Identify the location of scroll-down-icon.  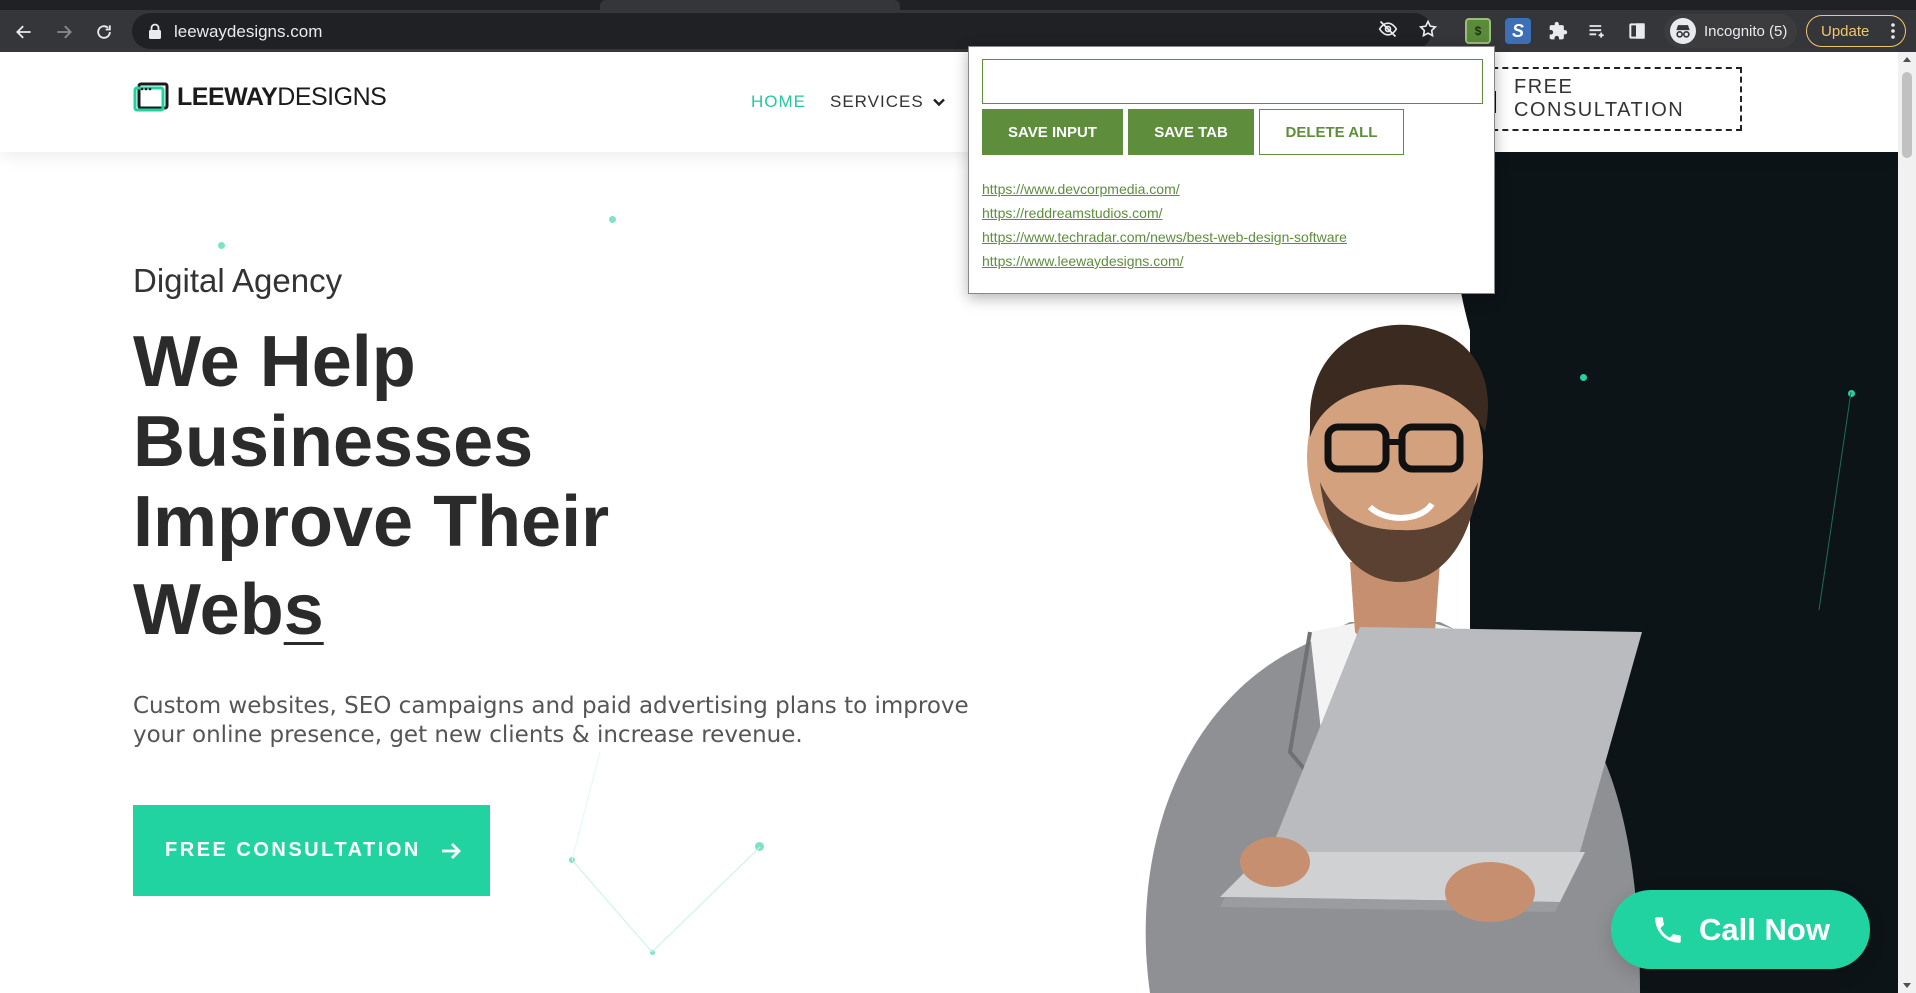
(1907, 985).